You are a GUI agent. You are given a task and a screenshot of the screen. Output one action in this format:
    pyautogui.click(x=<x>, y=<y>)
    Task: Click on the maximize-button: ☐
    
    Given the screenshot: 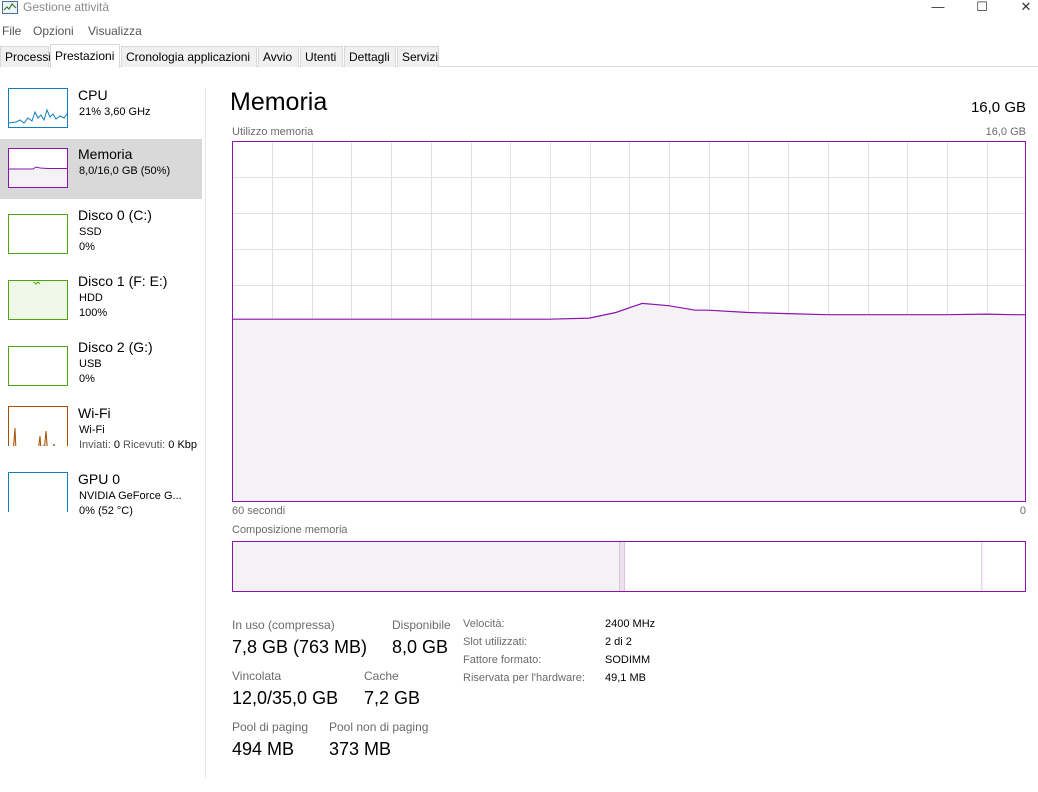 What is the action you would take?
    pyautogui.click(x=982, y=9)
    